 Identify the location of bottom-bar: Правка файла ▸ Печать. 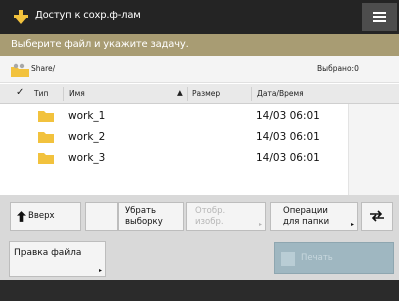
(199, 259).